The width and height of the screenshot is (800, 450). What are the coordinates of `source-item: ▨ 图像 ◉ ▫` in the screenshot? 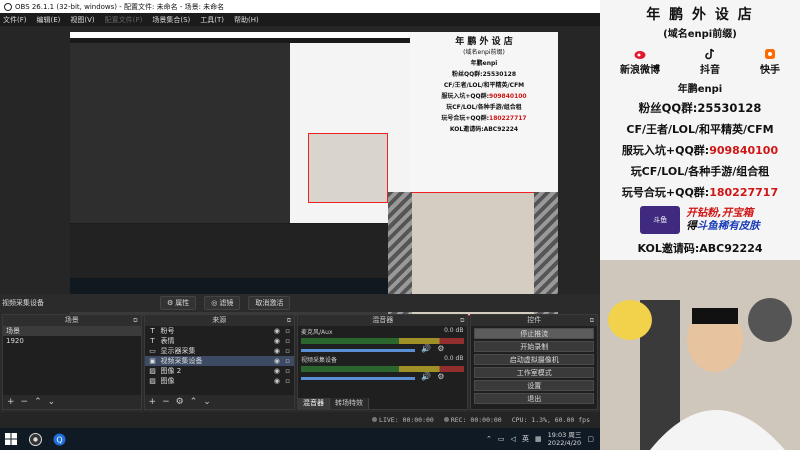 It's located at (219, 381).